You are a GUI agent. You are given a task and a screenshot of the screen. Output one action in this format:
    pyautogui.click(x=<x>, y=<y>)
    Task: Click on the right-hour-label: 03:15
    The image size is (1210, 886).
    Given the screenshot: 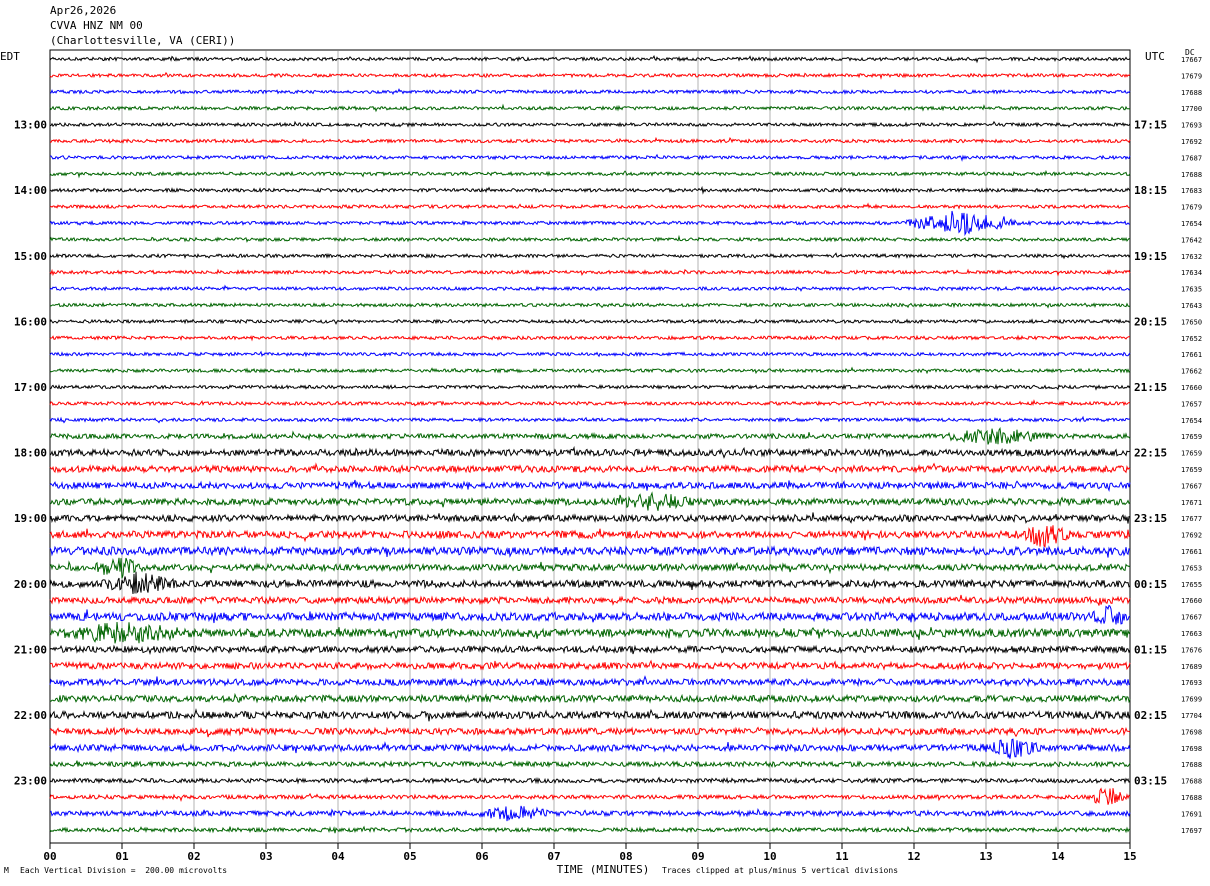 What is the action you would take?
    pyautogui.click(x=1150, y=781)
    